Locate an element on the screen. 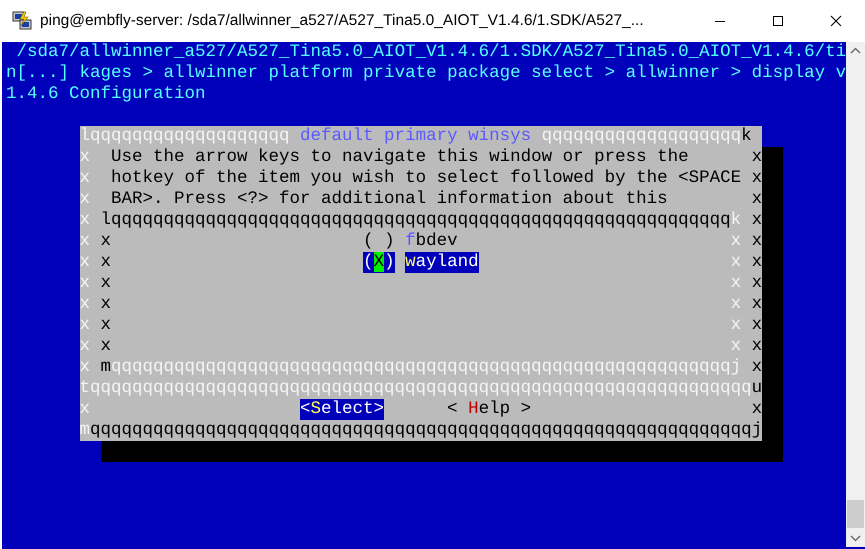 The height and width of the screenshot is (549, 865). frame-chars: tqqqqqqqqqqqqqqqqqqqqqqqqqqqqqqqqqqqqqqqqqqqqqqqqqqqqqqqqqqqqqqq is located at coordinates (416, 388).